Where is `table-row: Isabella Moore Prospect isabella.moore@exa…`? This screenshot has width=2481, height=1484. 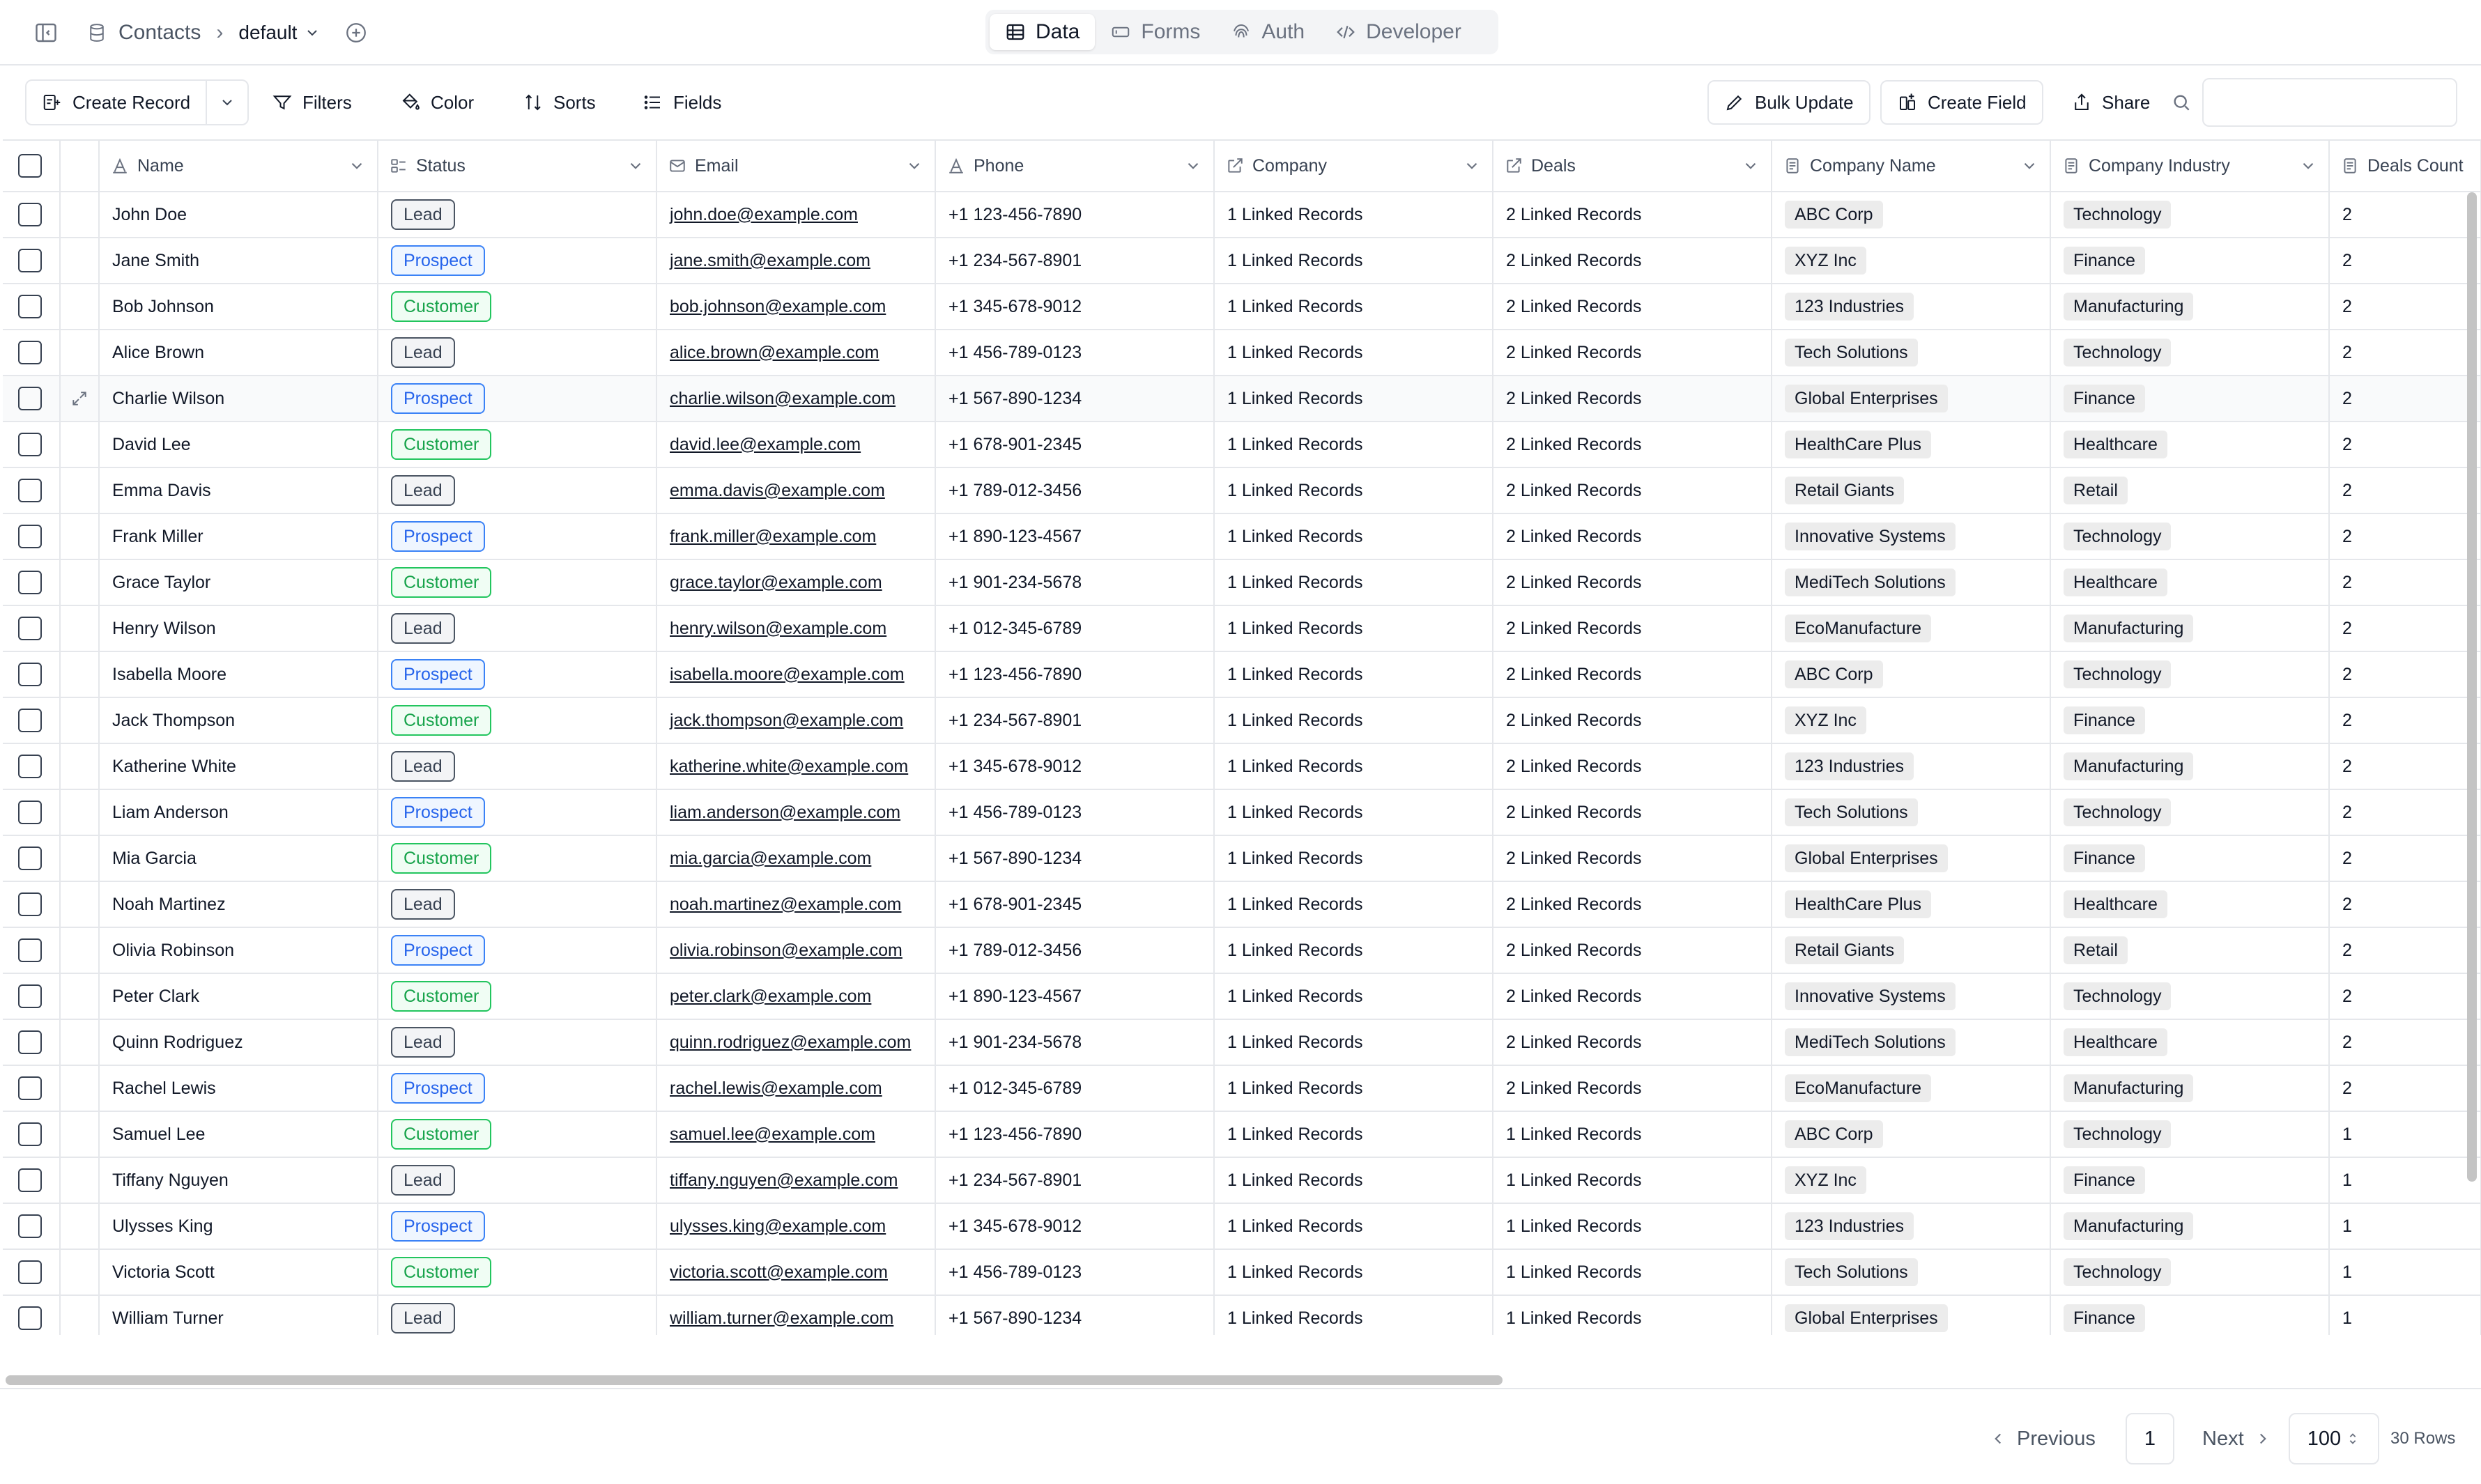
table-row: Isabella Moore Prospect isabella.moore@exa… is located at coordinates (1242, 674).